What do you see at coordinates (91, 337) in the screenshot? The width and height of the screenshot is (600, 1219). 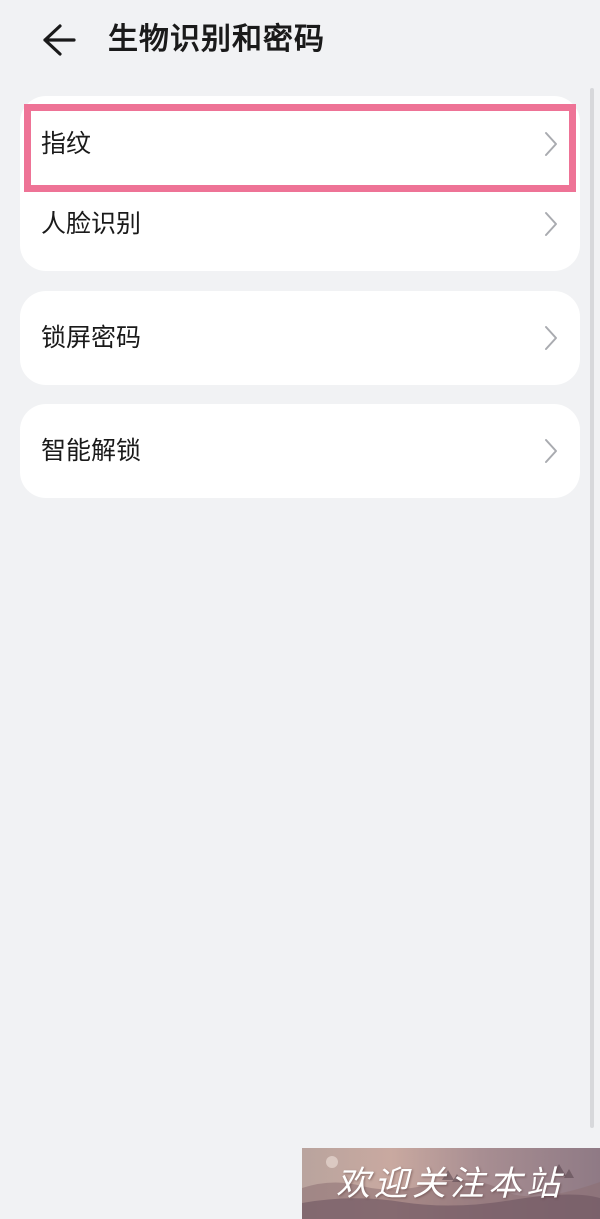 I see `list-item-label: 锁屏密码` at bounding box center [91, 337].